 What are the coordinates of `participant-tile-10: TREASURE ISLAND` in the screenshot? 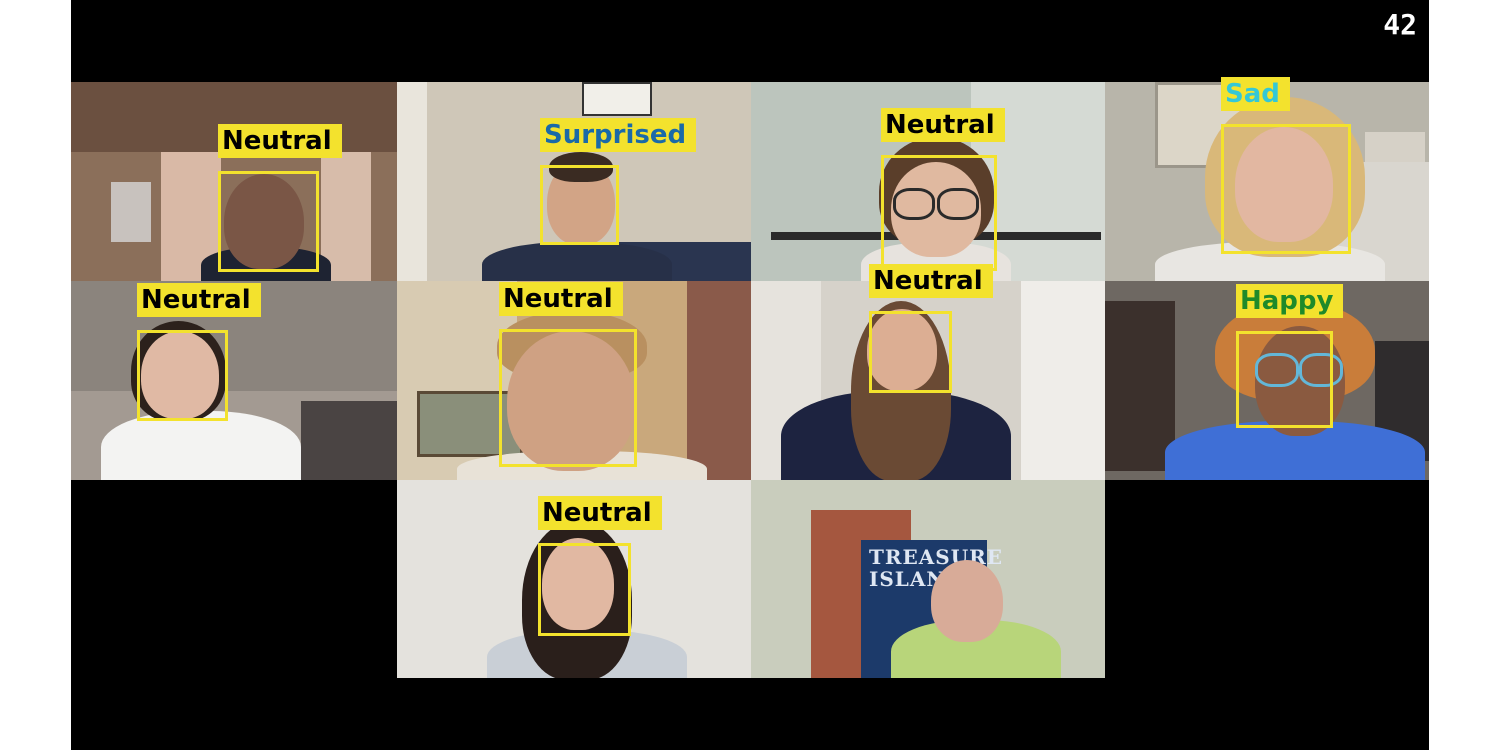 It's located at (928, 579).